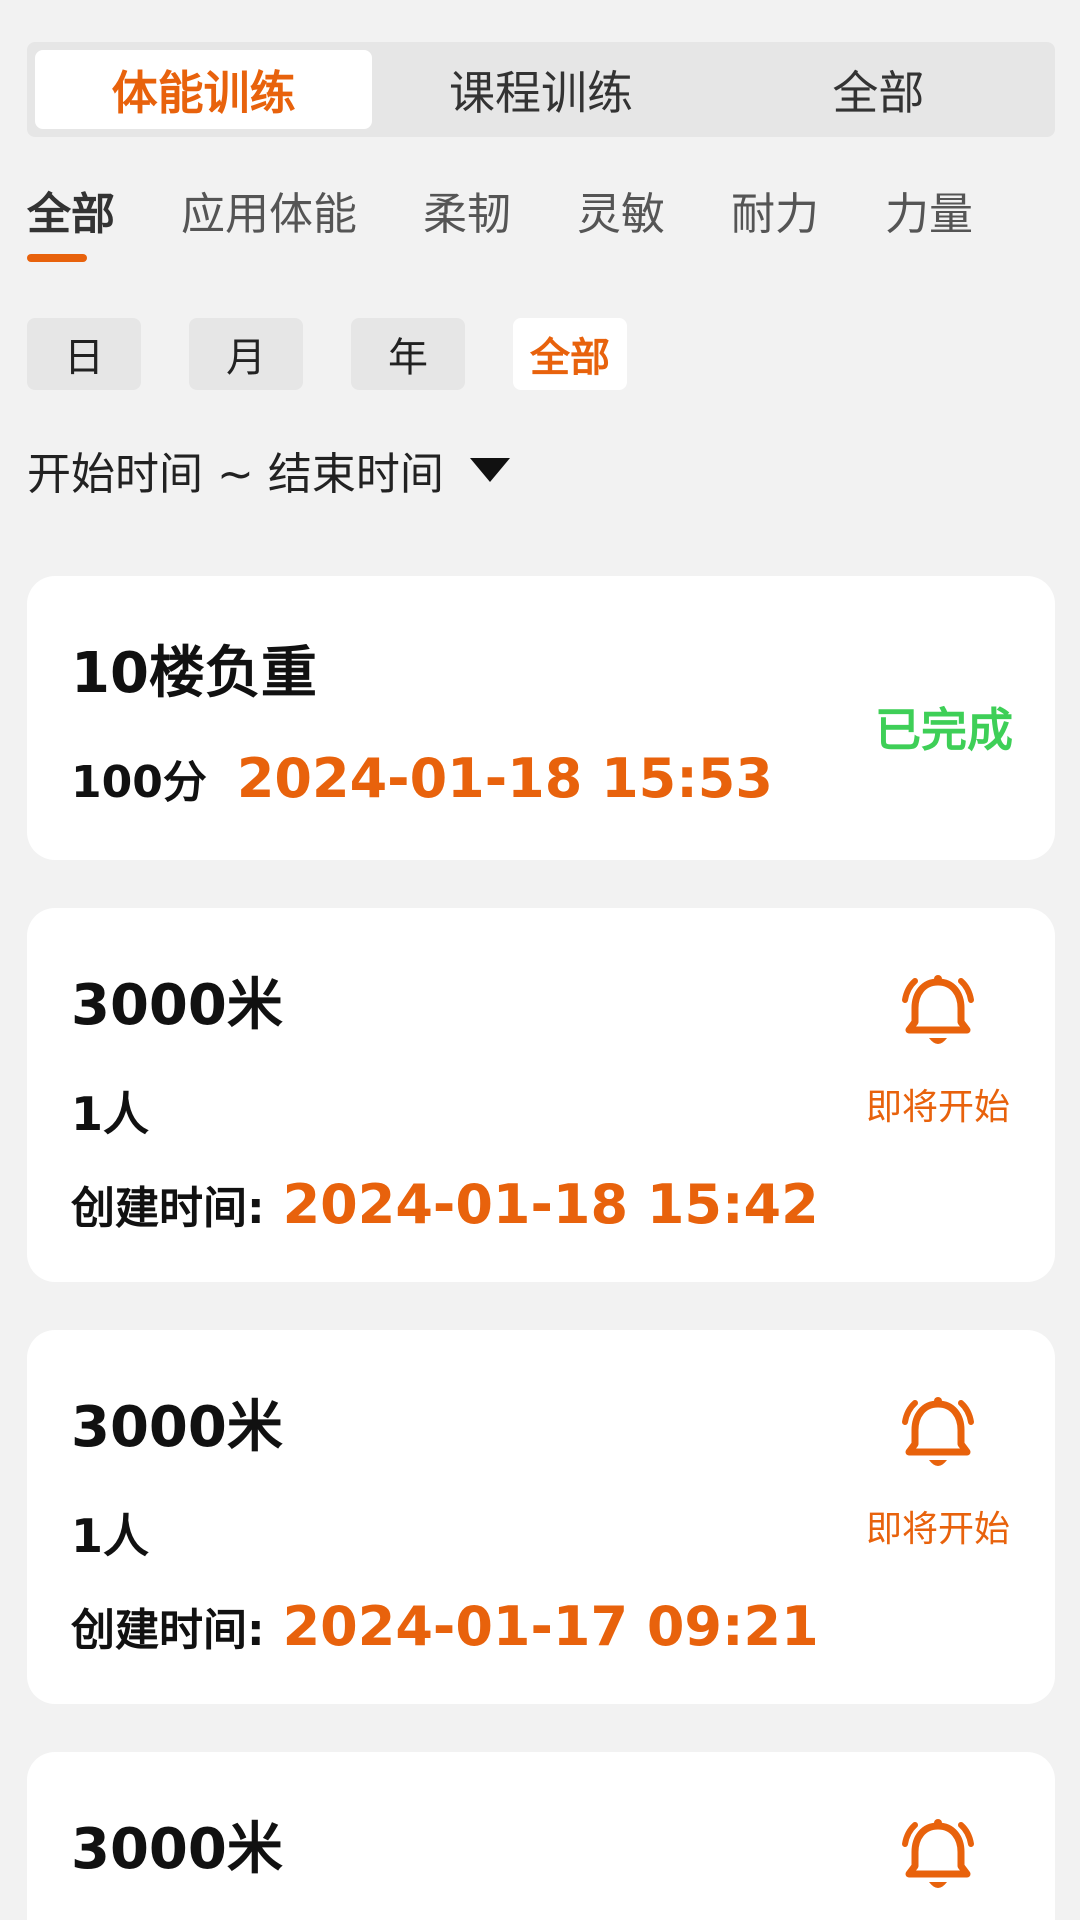  Describe the element at coordinates (489, 470) in the screenshot. I see `caret-down-icon` at that location.